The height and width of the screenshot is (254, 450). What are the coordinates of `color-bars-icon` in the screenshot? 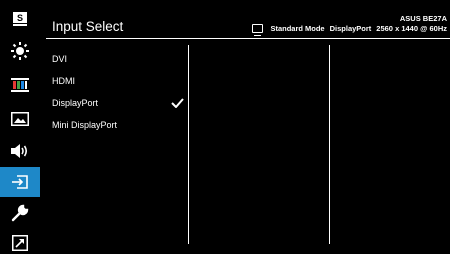 It's located at (20, 85).